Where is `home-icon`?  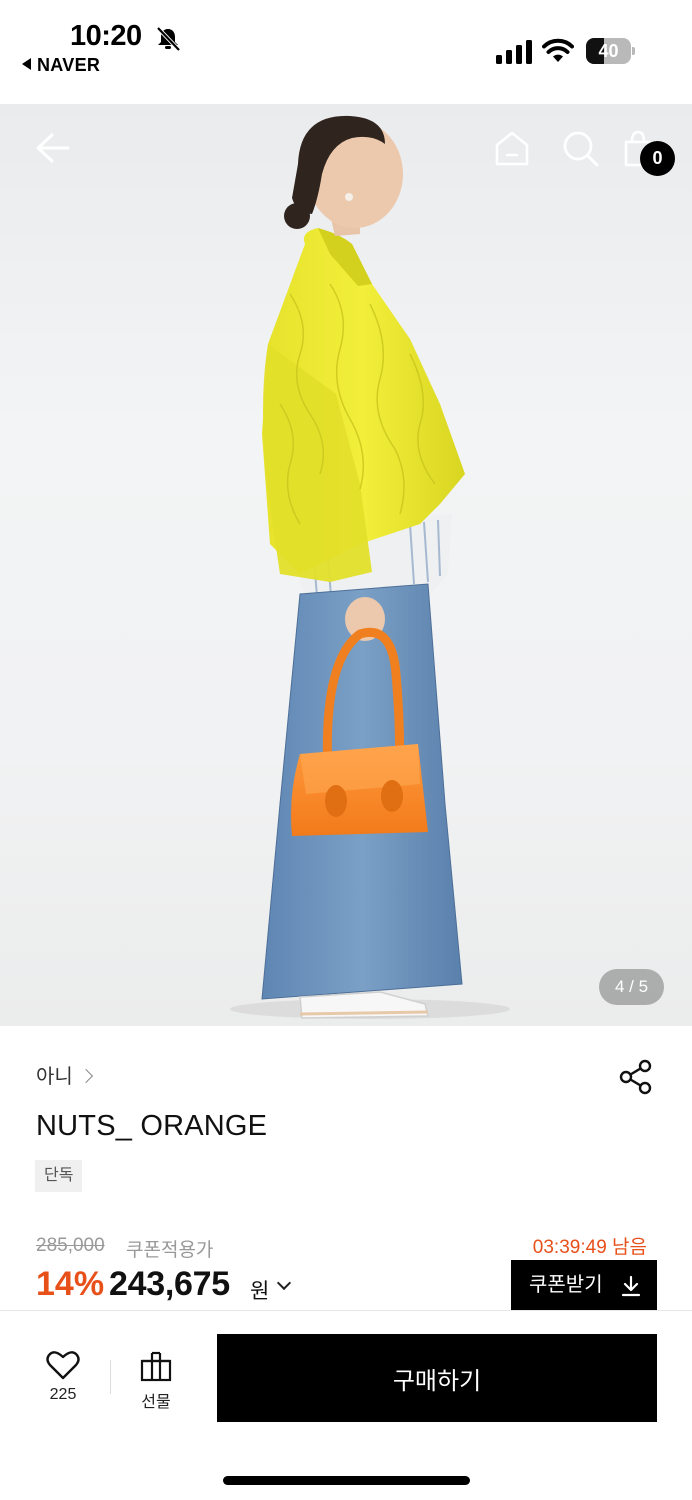 home-icon is located at coordinates (512, 148).